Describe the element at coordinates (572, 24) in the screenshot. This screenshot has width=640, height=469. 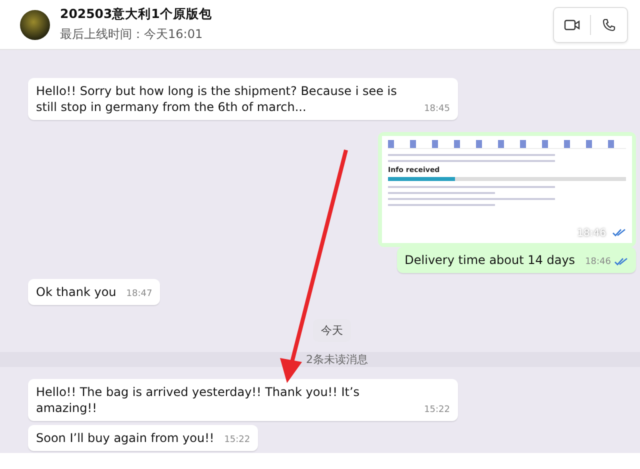
I see `video-camera-icon` at that location.